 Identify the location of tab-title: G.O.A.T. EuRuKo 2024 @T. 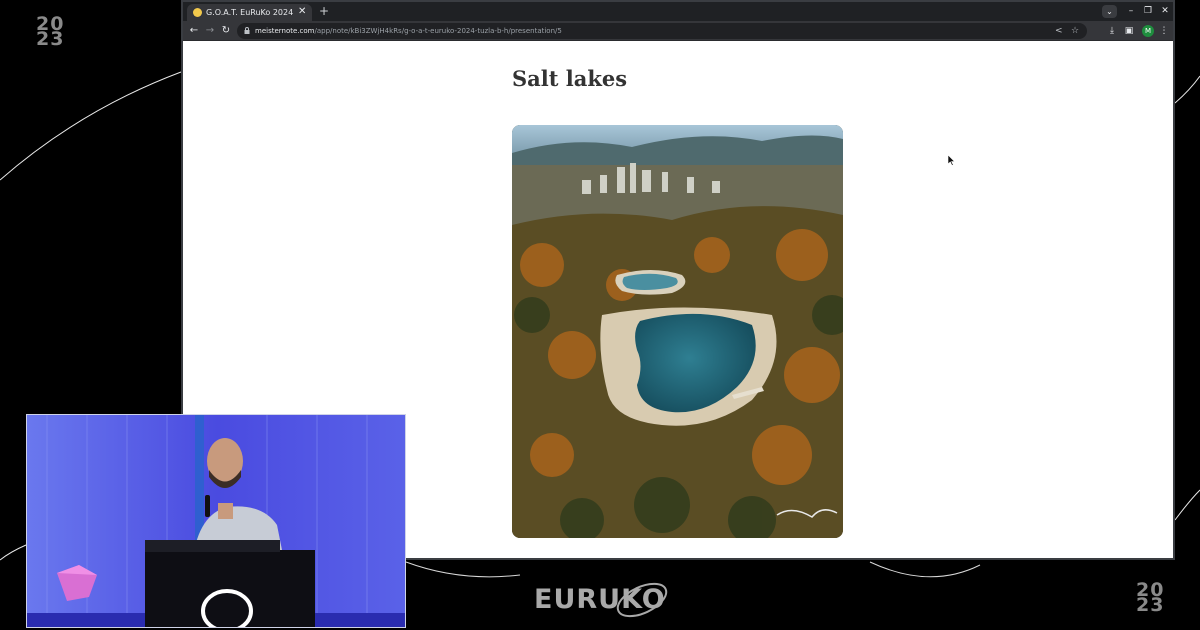
(250, 12).